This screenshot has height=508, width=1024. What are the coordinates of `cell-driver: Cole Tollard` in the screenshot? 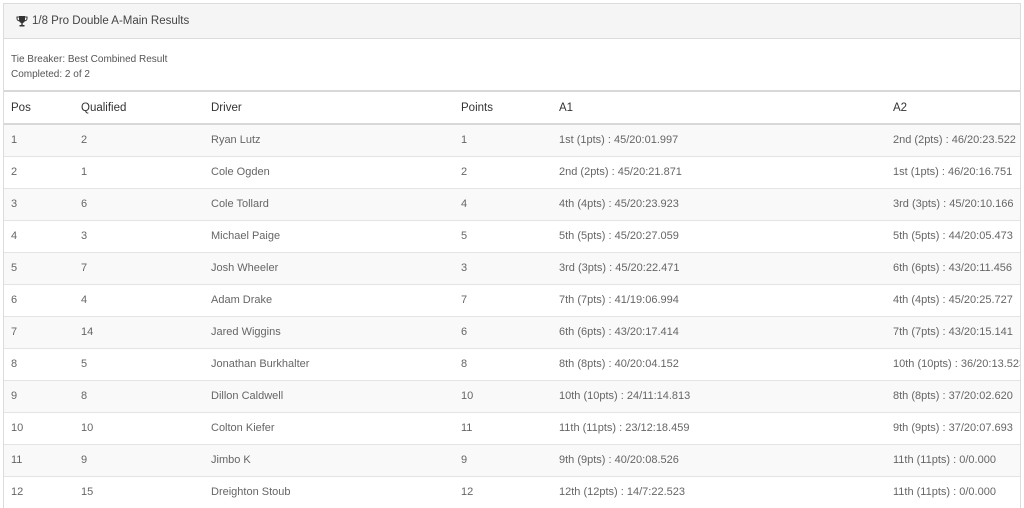 It's located at (329, 204).